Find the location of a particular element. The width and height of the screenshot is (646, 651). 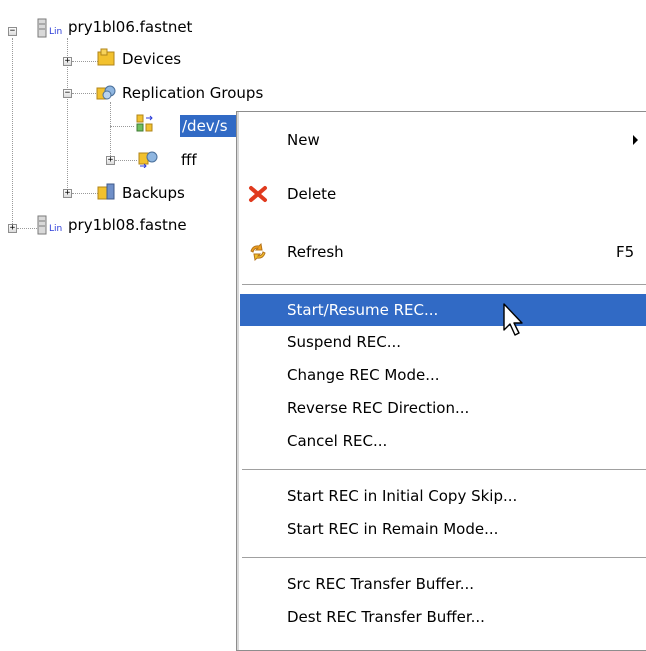

replication-groups-icon is located at coordinates (106, 92).